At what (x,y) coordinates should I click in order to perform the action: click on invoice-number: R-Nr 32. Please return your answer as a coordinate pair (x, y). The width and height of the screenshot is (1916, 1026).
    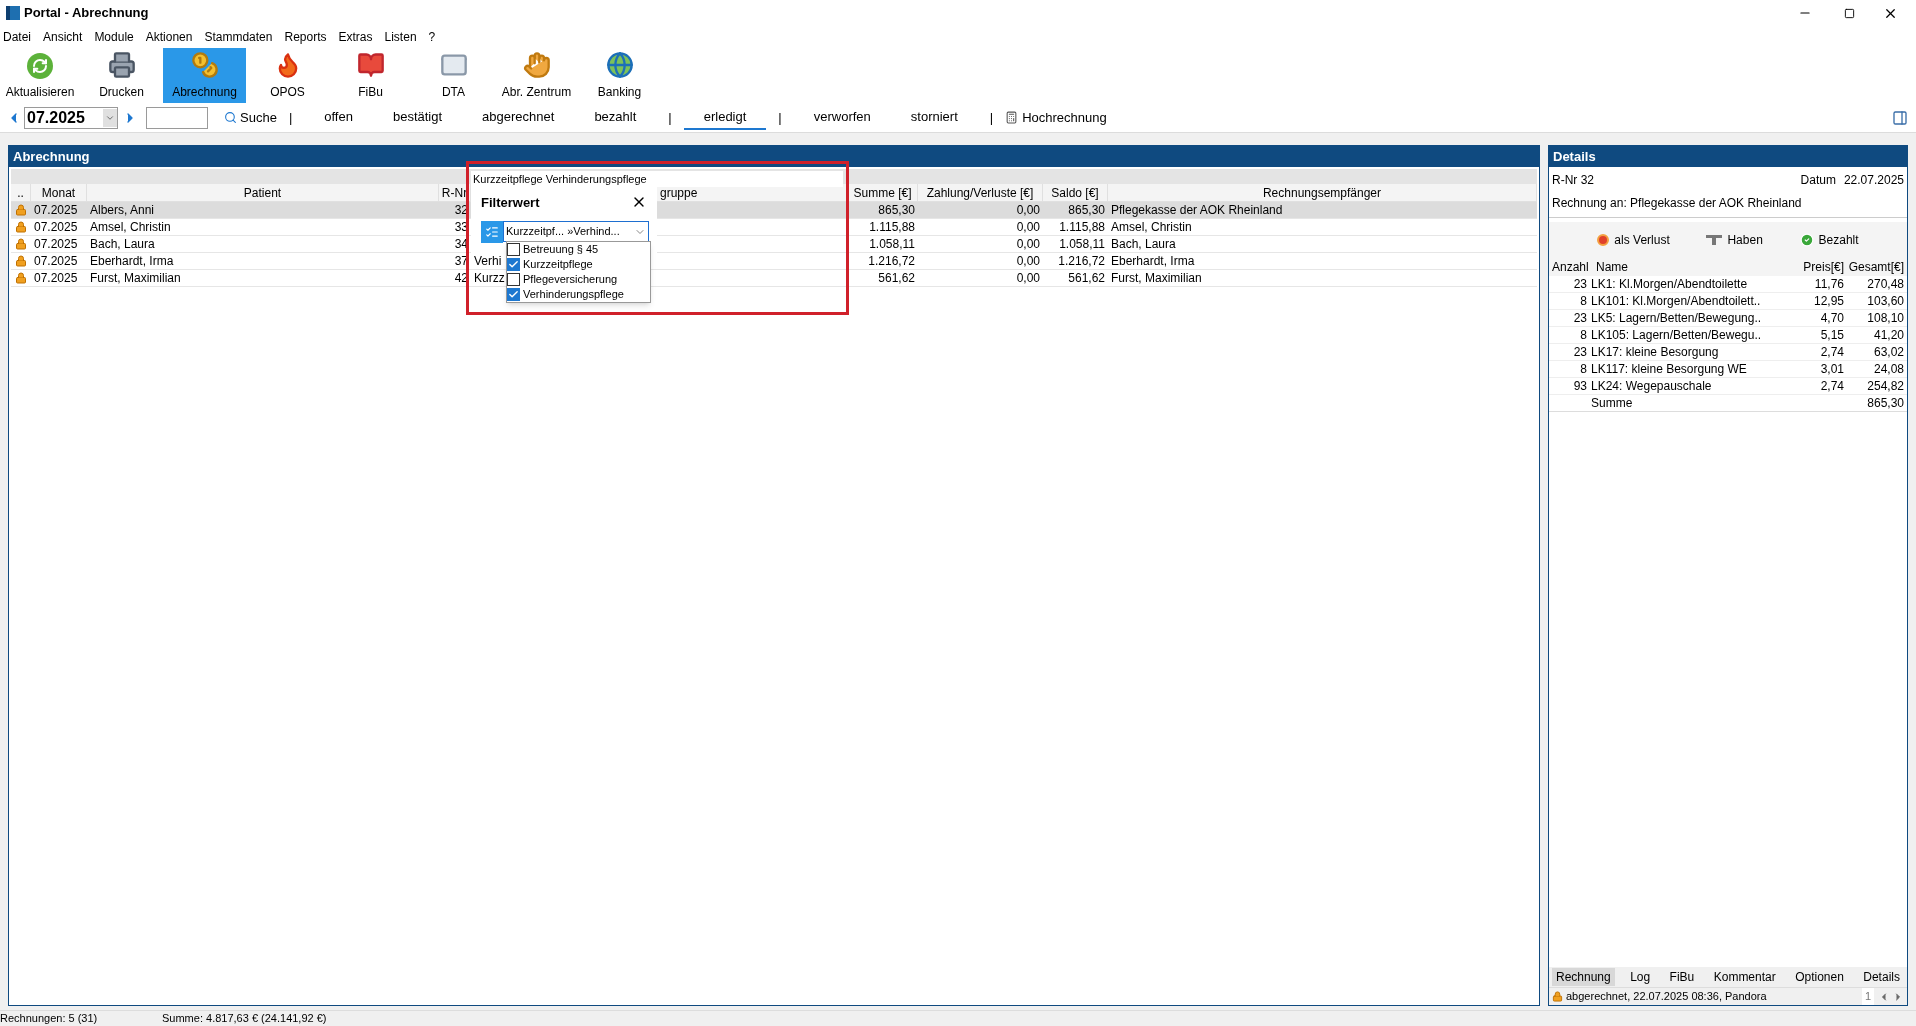
    Looking at the image, I should click on (1573, 180).